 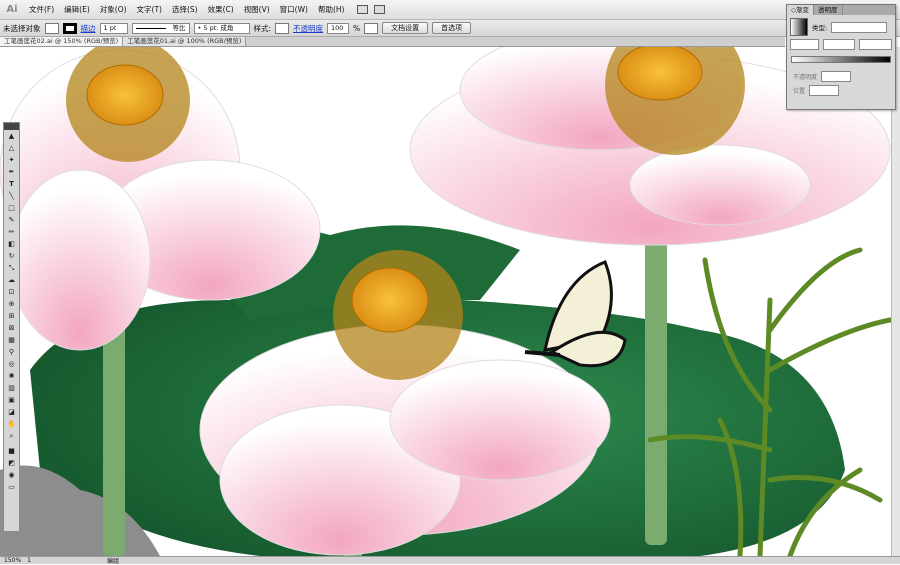 What do you see at coordinates (405, 28) in the screenshot?
I see `document-setup-button: 文档设置` at bounding box center [405, 28].